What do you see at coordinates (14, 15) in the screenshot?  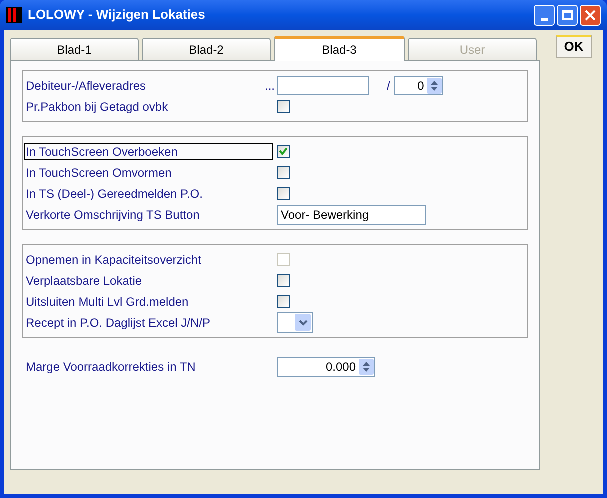 I see `app-icon` at bounding box center [14, 15].